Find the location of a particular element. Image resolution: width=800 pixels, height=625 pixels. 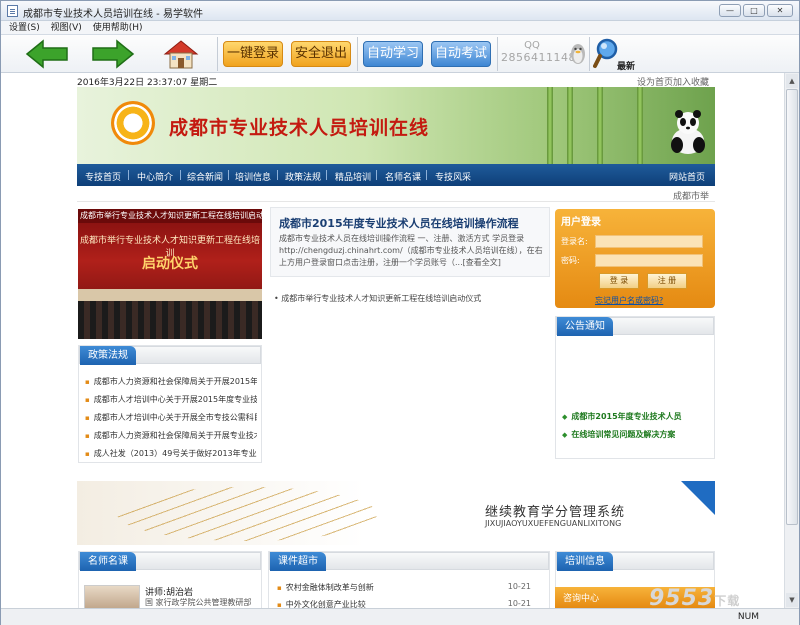

auto-exam-button: 自动考试 is located at coordinates (461, 54).